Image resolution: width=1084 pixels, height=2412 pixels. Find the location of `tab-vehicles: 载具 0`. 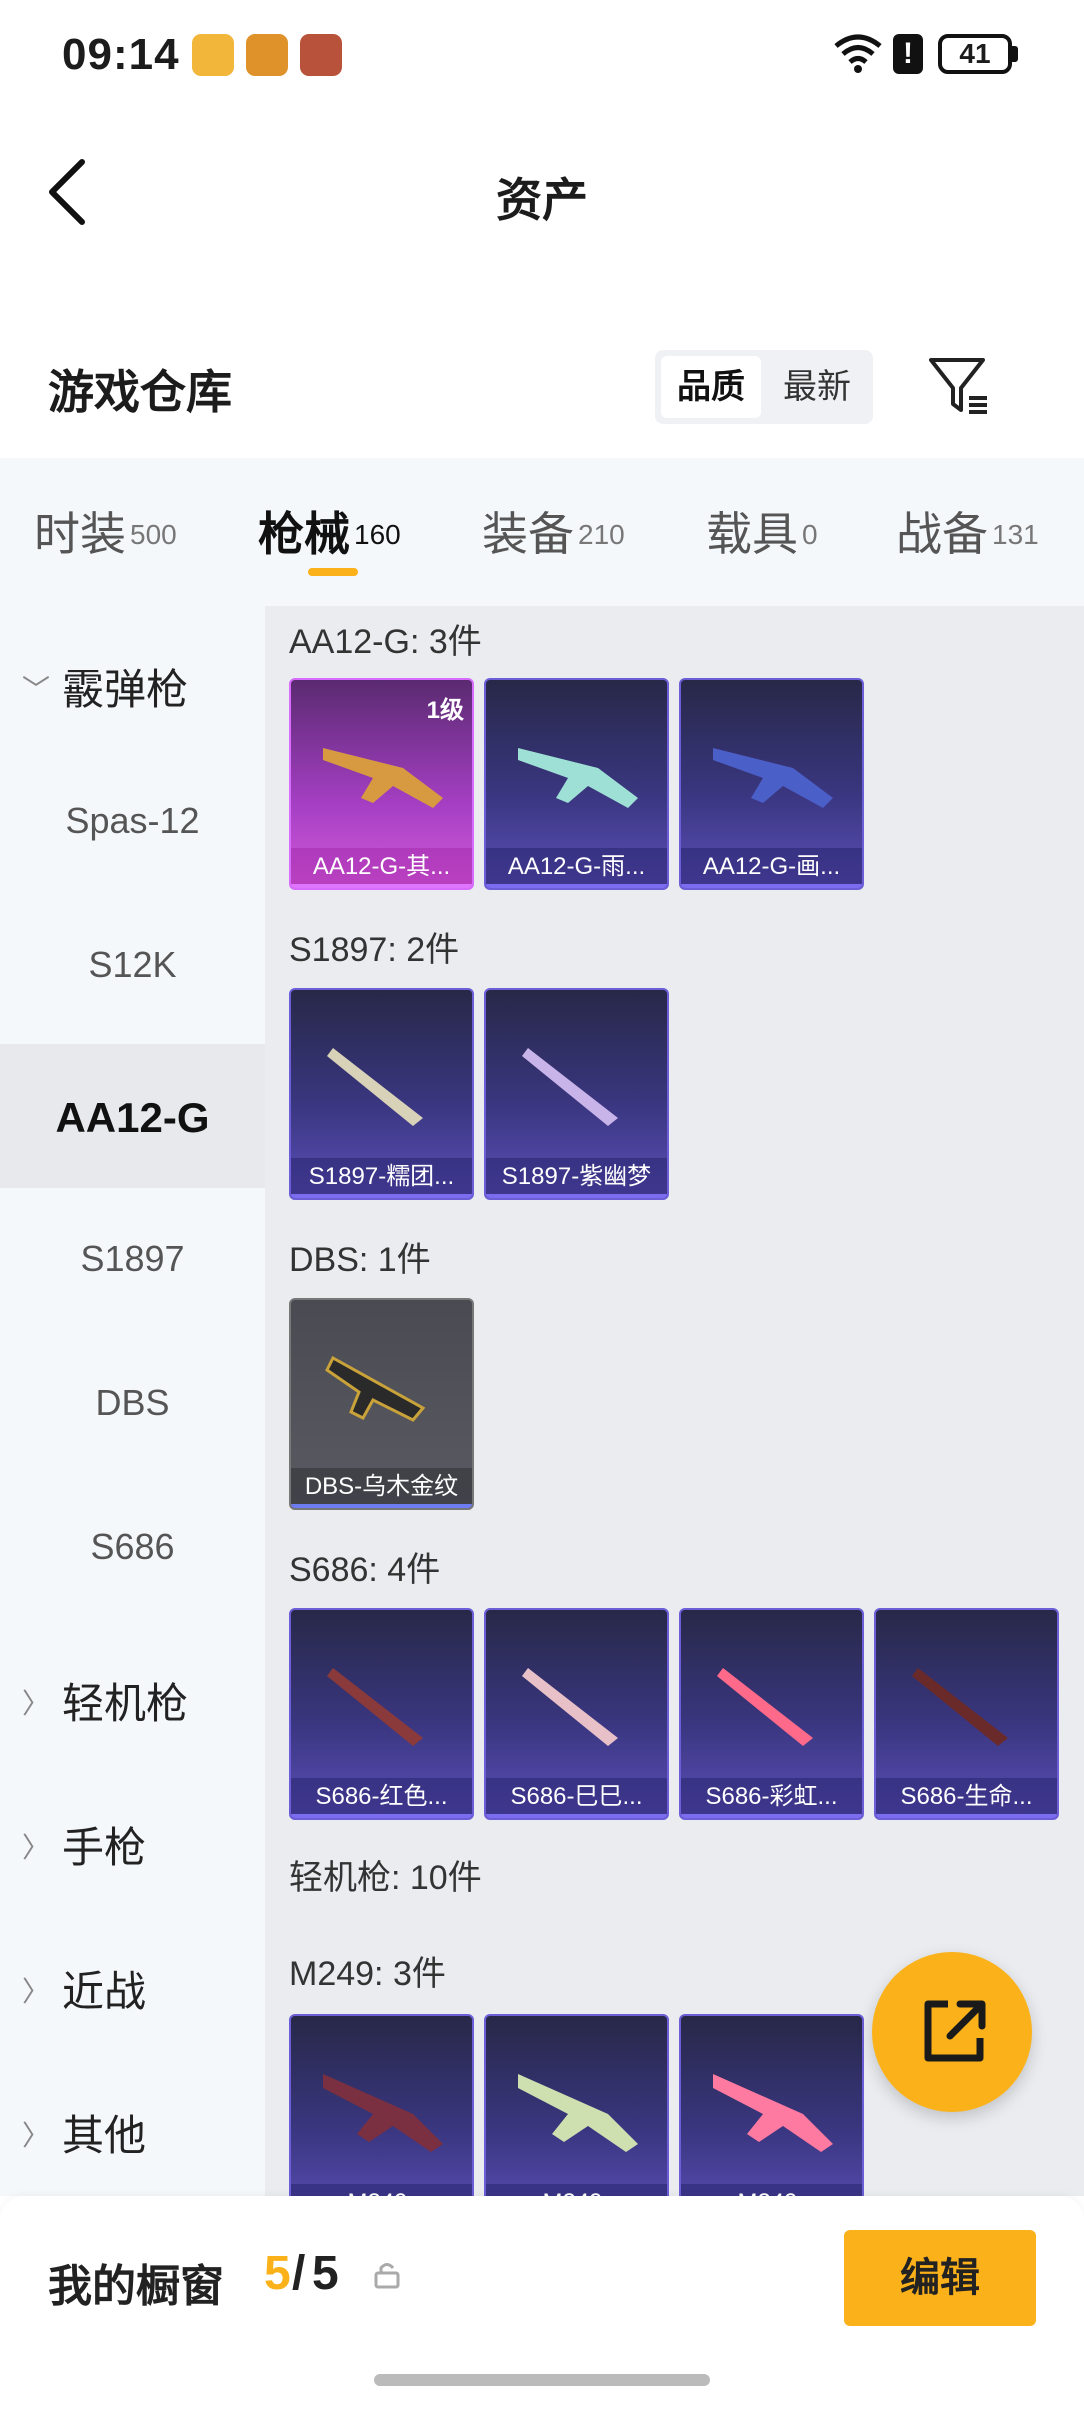

tab-vehicles: 载具 0 is located at coordinates (762, 534).